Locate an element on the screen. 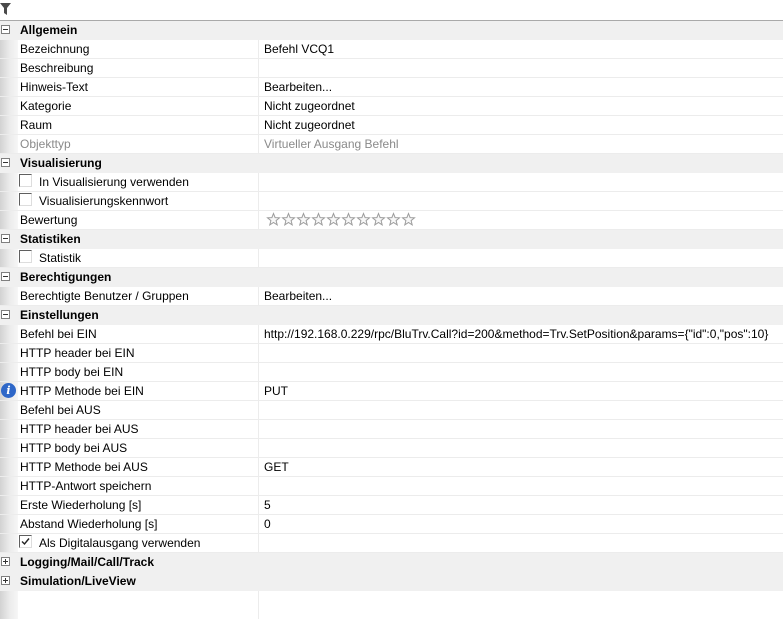 The width and height of the screenshot is (783, 619). property-name: Befehl bei EIN is located at coordinates (58, 334).